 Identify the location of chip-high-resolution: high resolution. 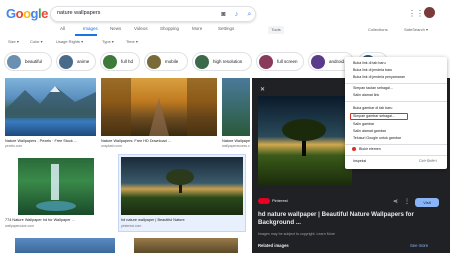
(222, 61).